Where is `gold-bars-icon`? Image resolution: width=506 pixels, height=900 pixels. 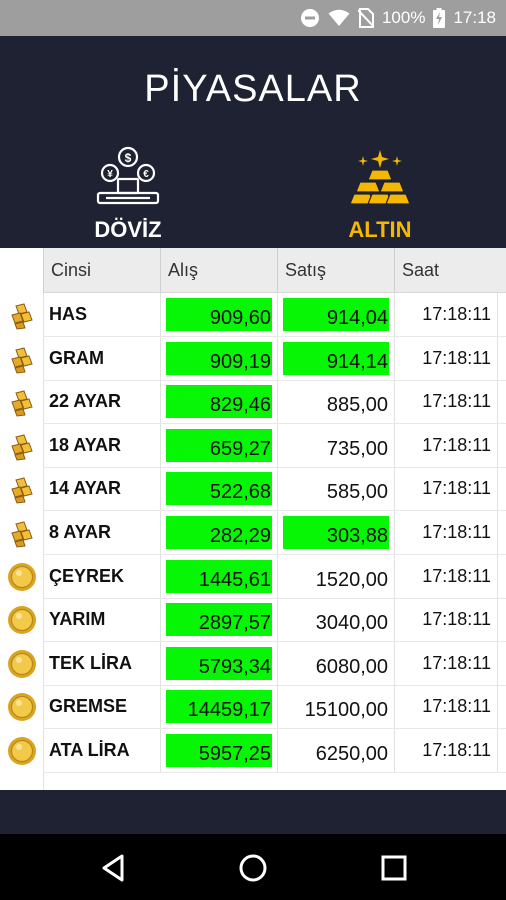 gold-bars-icon is located at coordinates (380, 180).